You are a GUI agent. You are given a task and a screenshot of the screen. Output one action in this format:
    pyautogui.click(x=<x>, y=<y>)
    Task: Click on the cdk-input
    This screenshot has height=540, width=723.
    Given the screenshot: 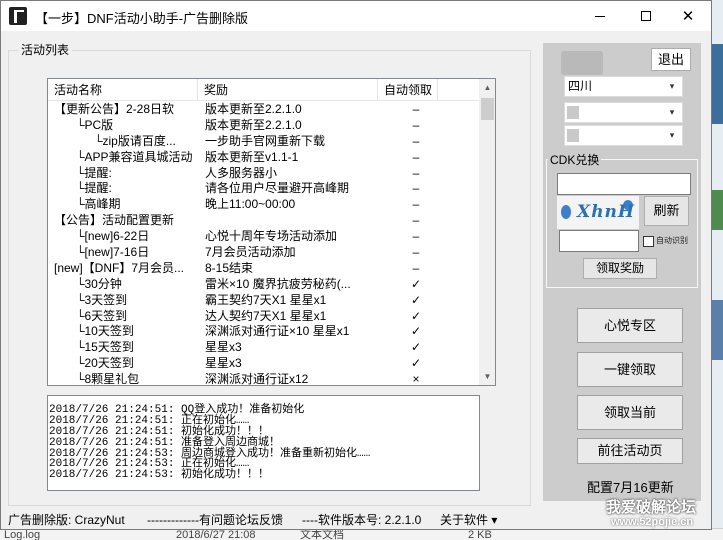 What is the action you would take?
    pyautogui.click(x=624, y=184)
    